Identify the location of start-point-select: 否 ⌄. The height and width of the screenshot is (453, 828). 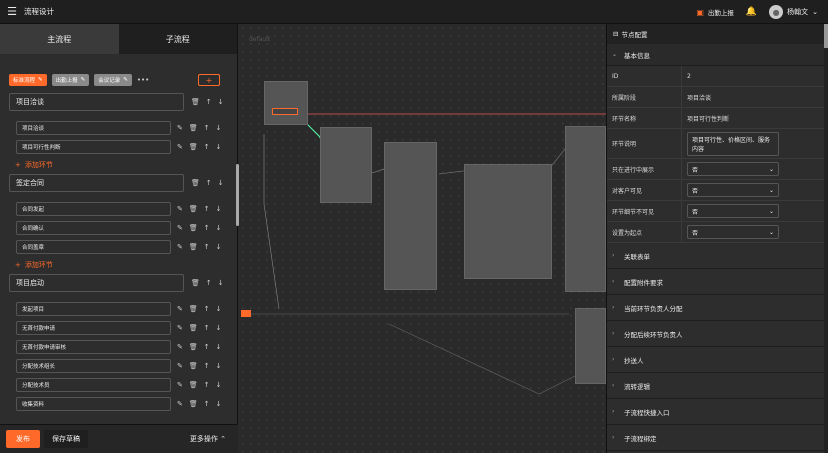
(733, 232).